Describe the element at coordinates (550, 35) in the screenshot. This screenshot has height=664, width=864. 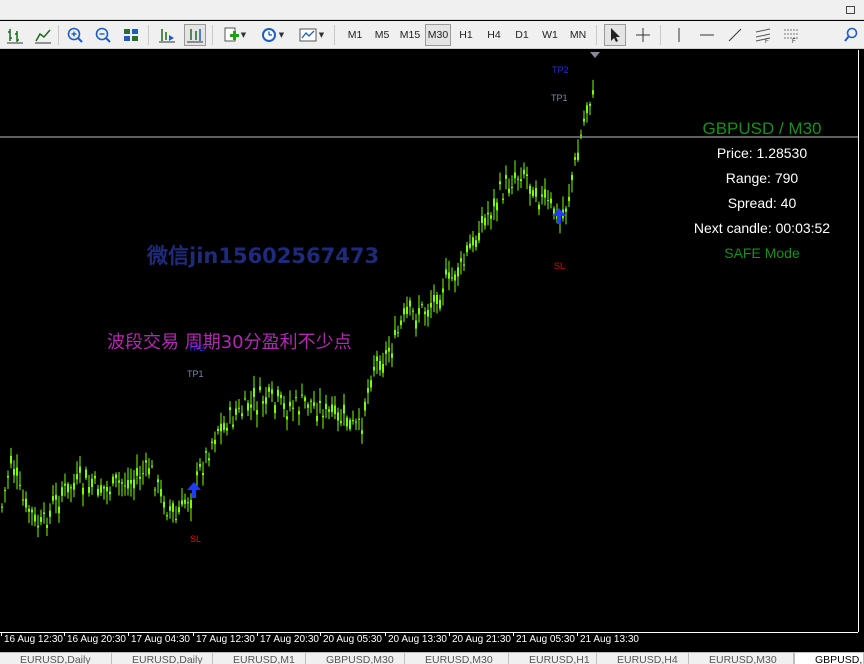
I see `timeframe-w1: W1` at that location.